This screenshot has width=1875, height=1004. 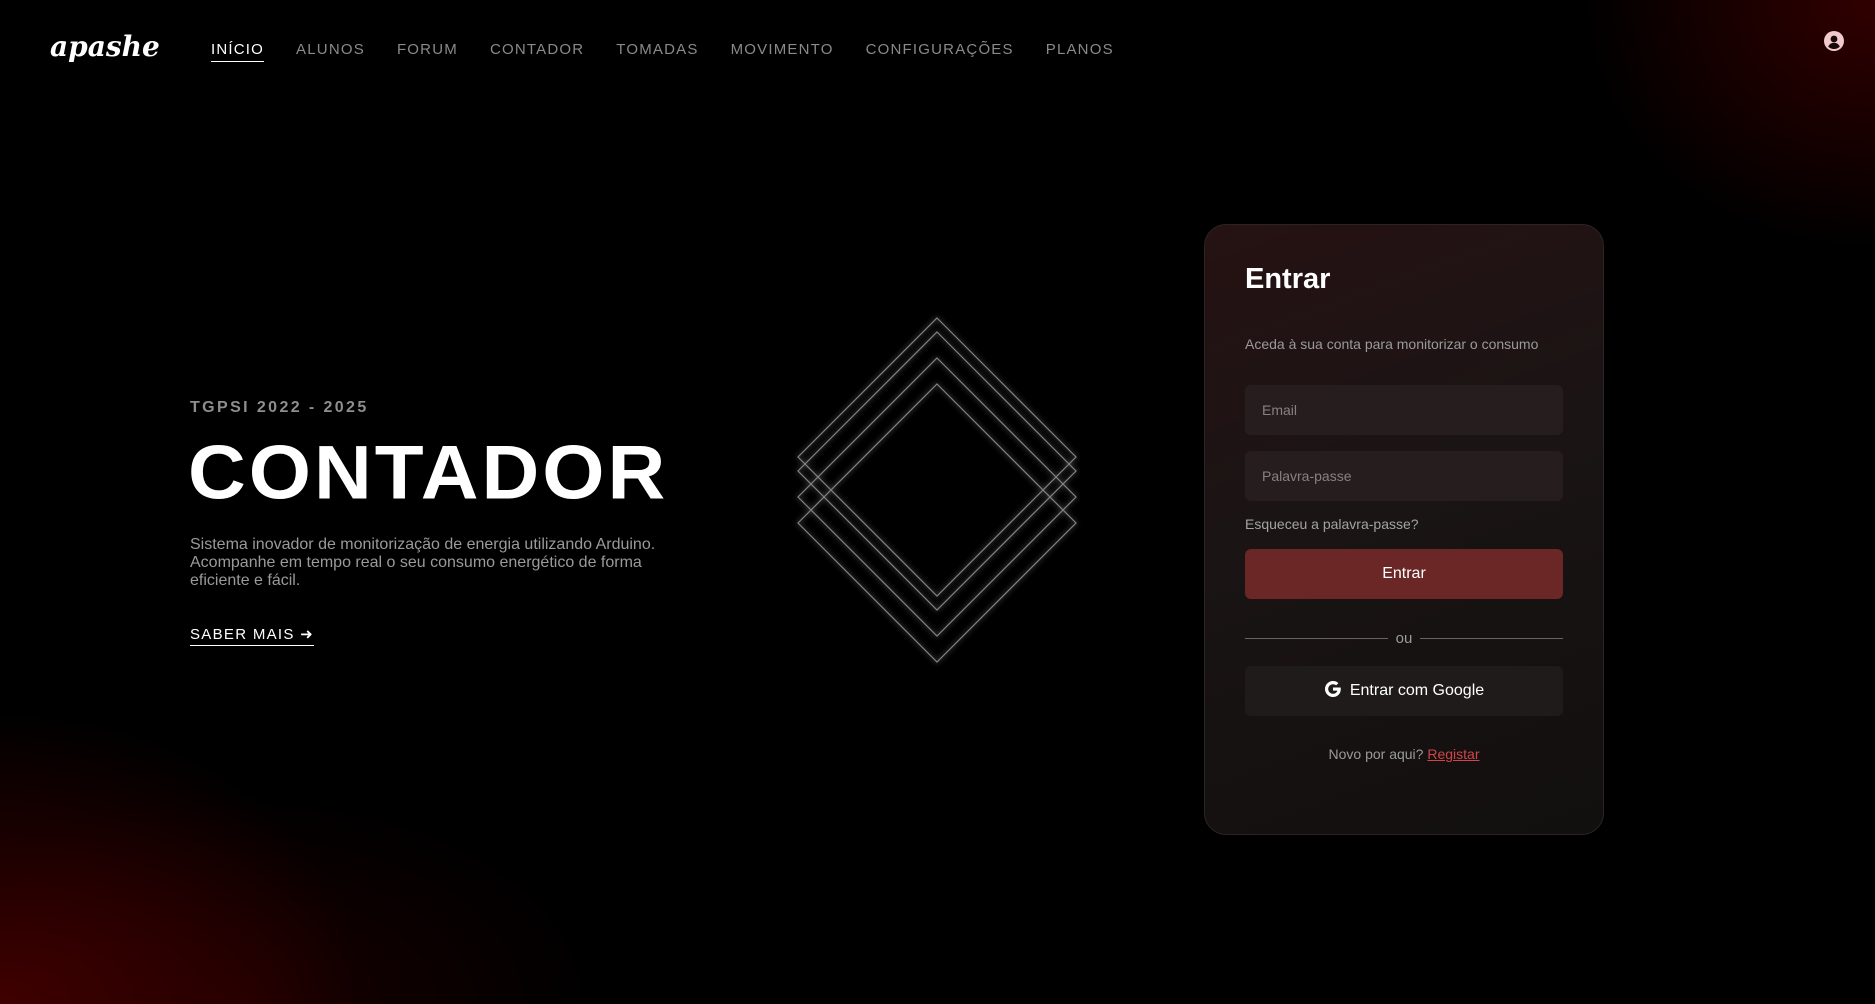 I want to click on nav-item-tomadas: TOMADAS, so click(x=657, y=51).